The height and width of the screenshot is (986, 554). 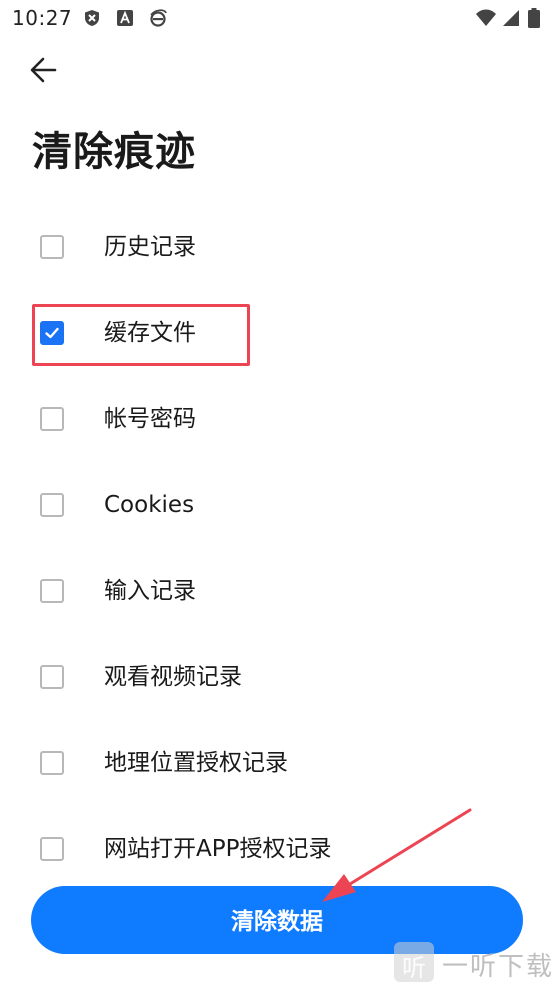 What do you see at coordinates (272, 334) in the screenshot?
I see `option-cache-files: 缓存文件` at bounding box center [272, 334].